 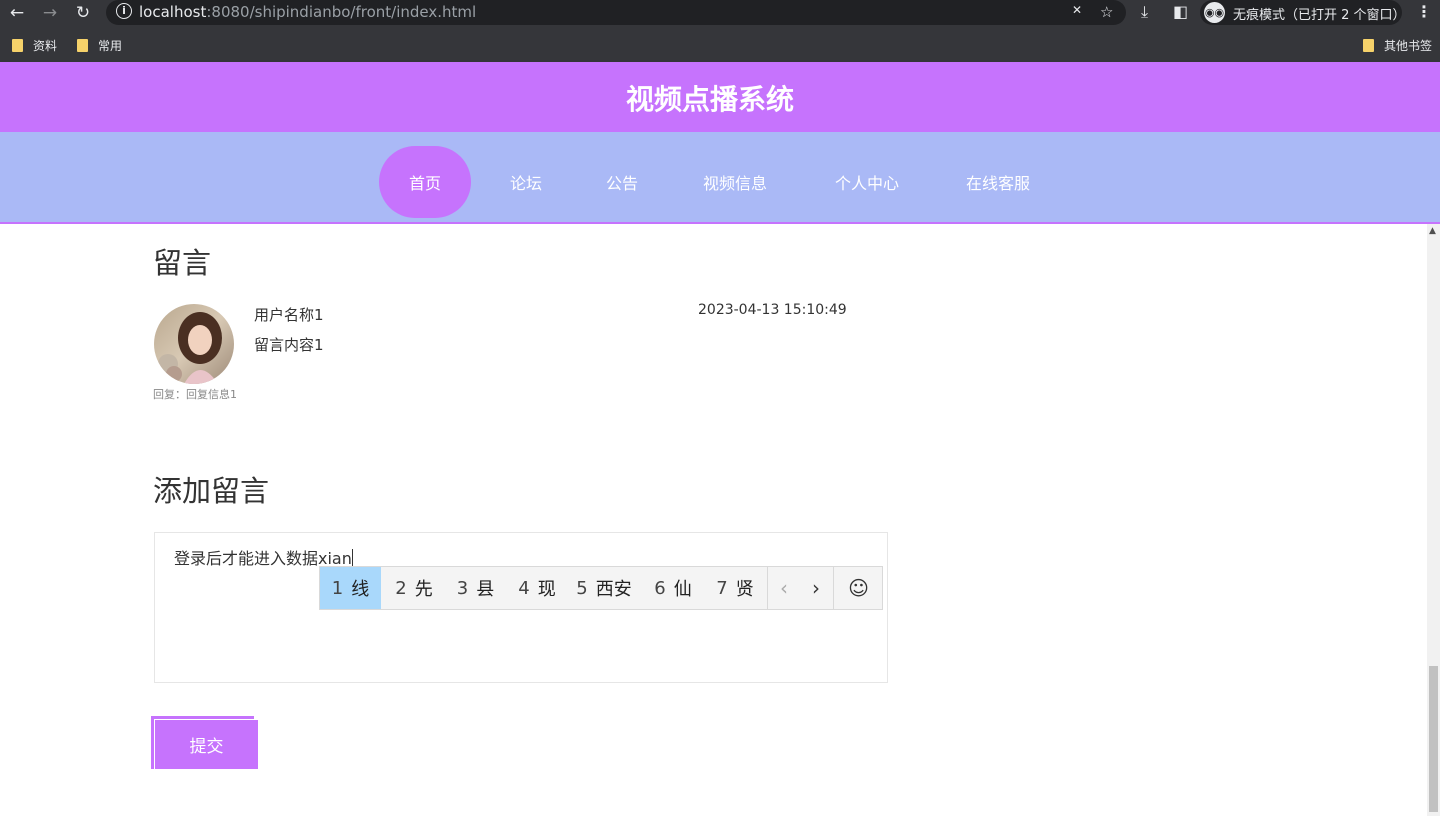 I want to click on message-content: 留言内容1, so click(x=289, y=345).